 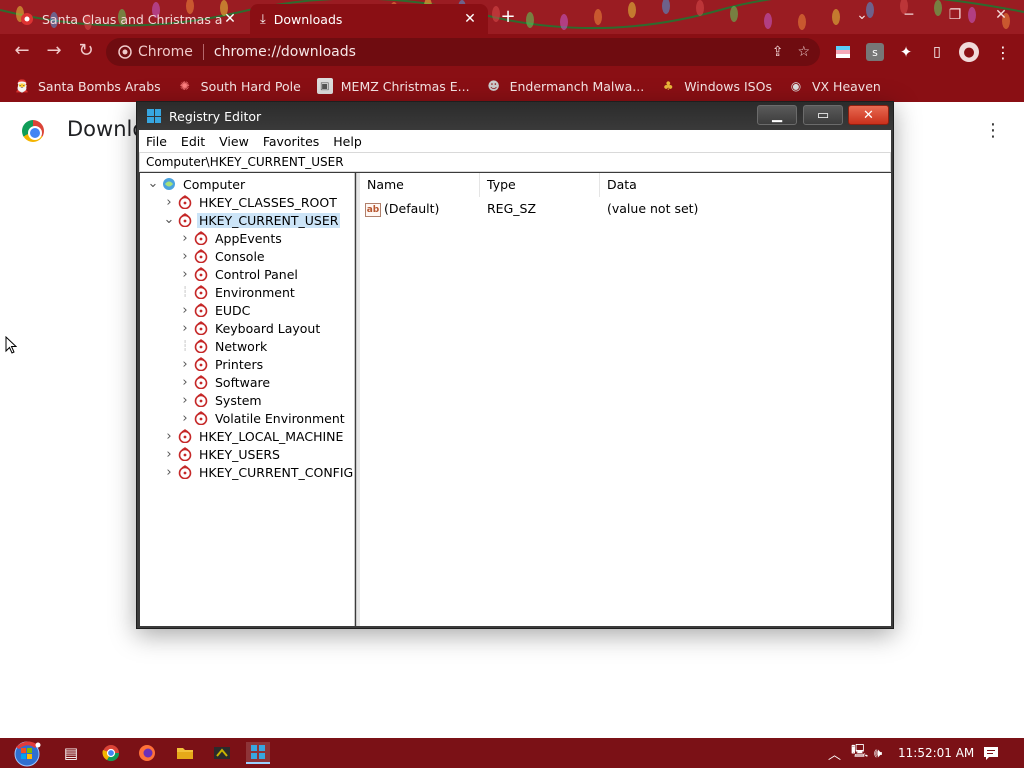 What do you see at coordinates (221, 400) in the screenshot?
I see `tree-node: › System` at bounding box center [221, 400].